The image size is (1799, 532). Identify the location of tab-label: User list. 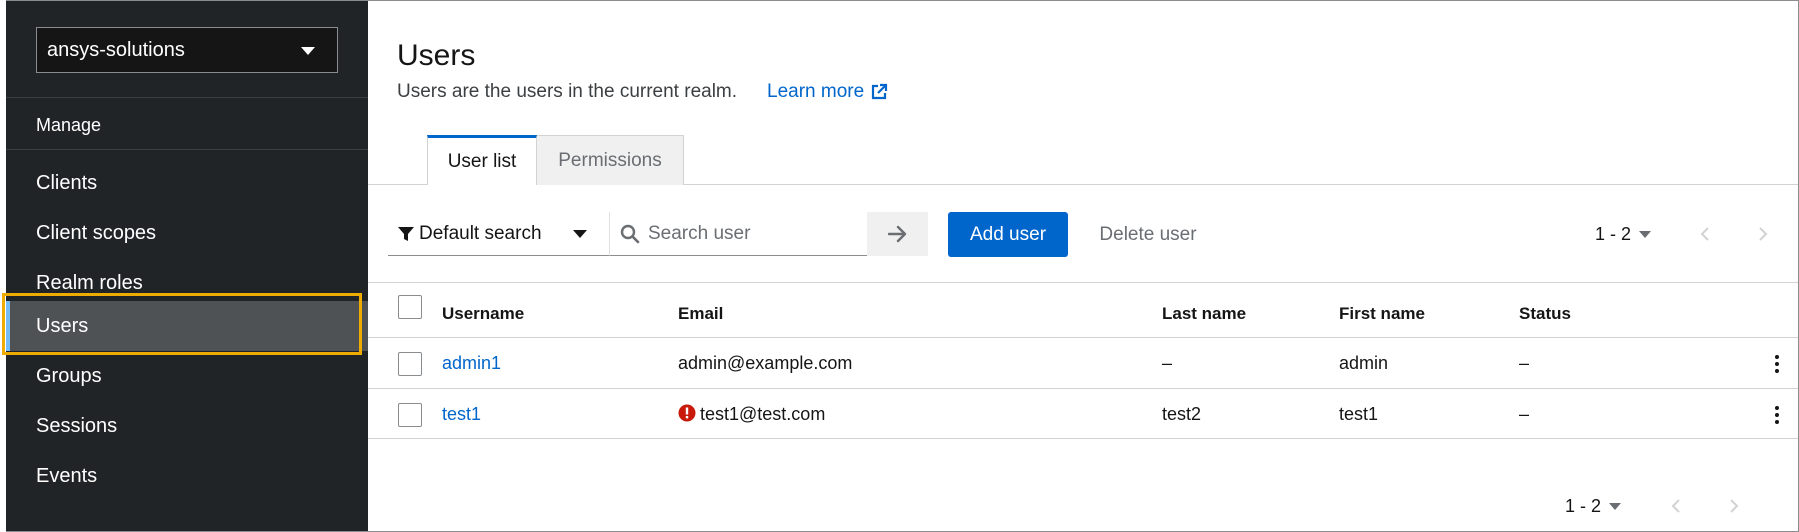
(482, 161).